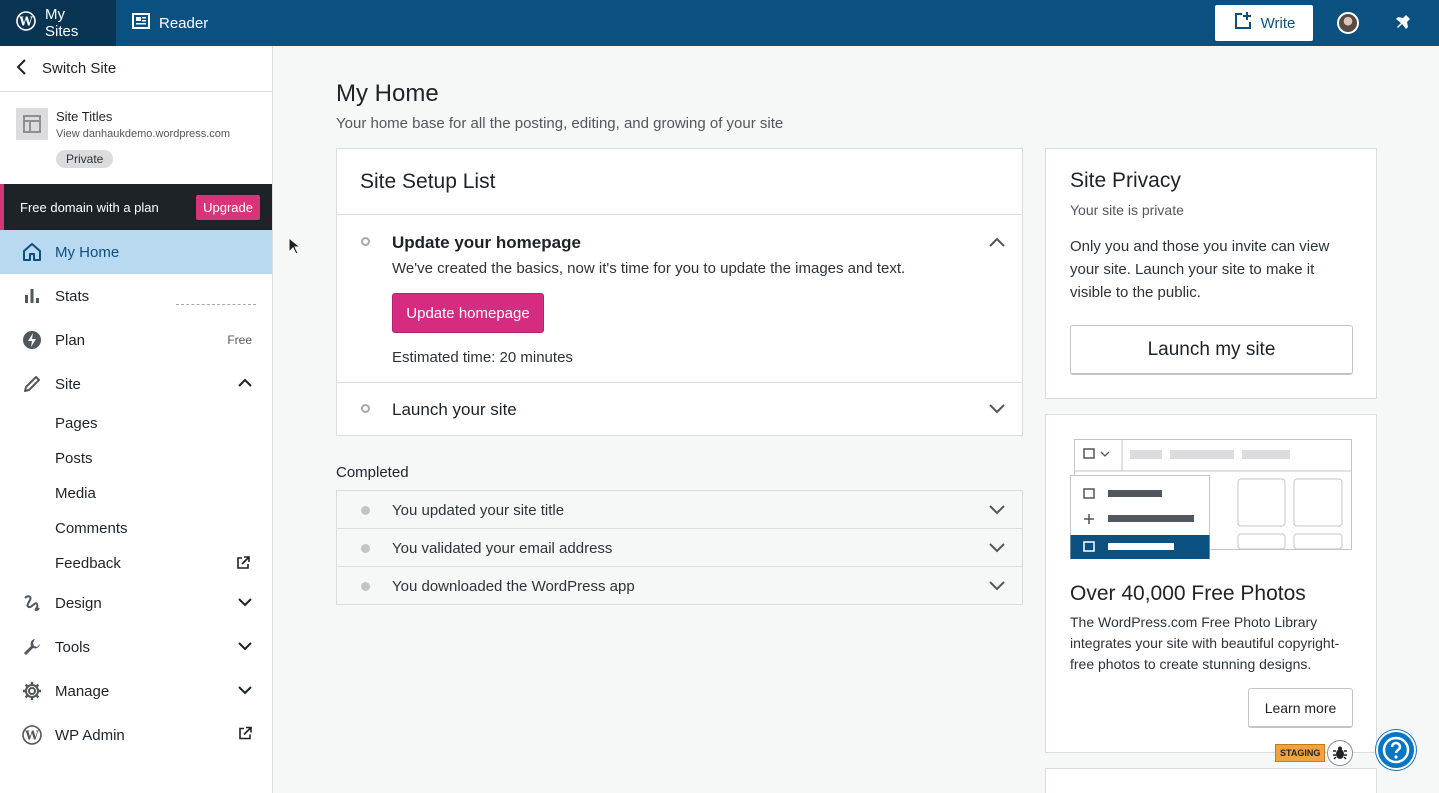 Image resolution: width=1439 pixels, height=793 pixels. What do you see at coordinates (387, 93) in the screenshot?
I see `page-title: My Home` at bounding box center [387, 93].